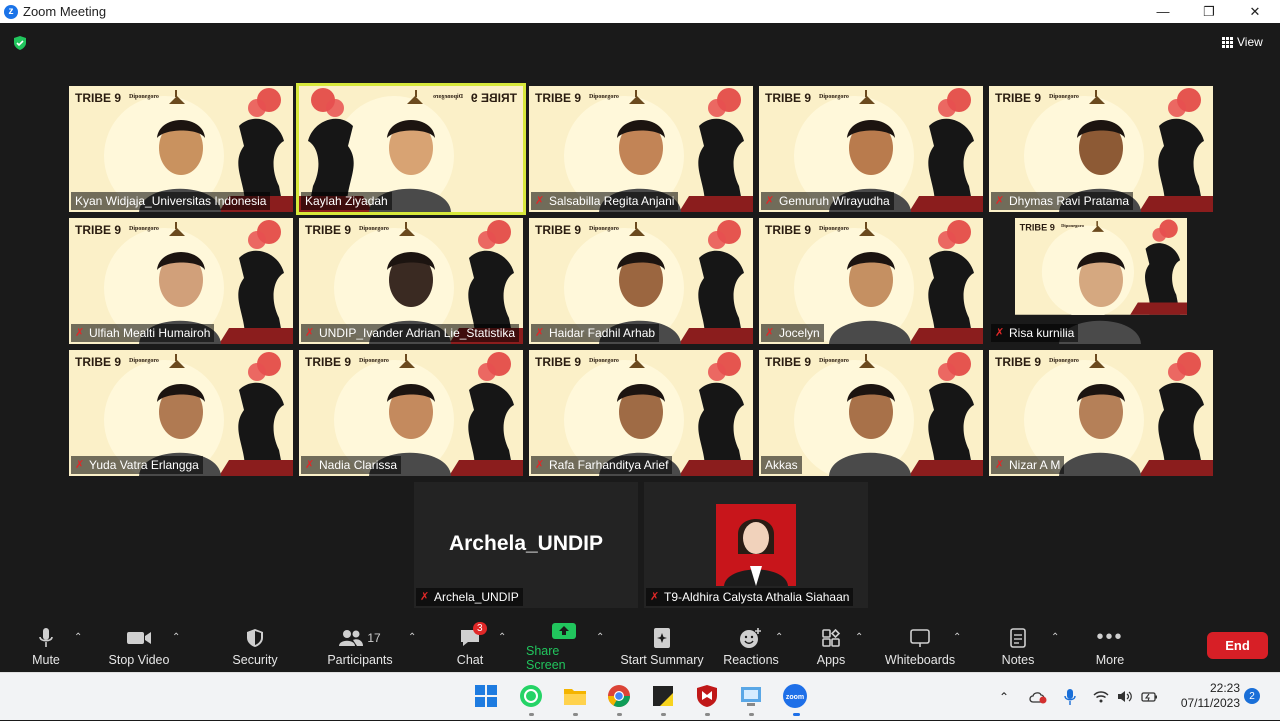  Describe the element at coordinates (781, 465) in the screenshot. I see `participant-name: Akkas` at that location.